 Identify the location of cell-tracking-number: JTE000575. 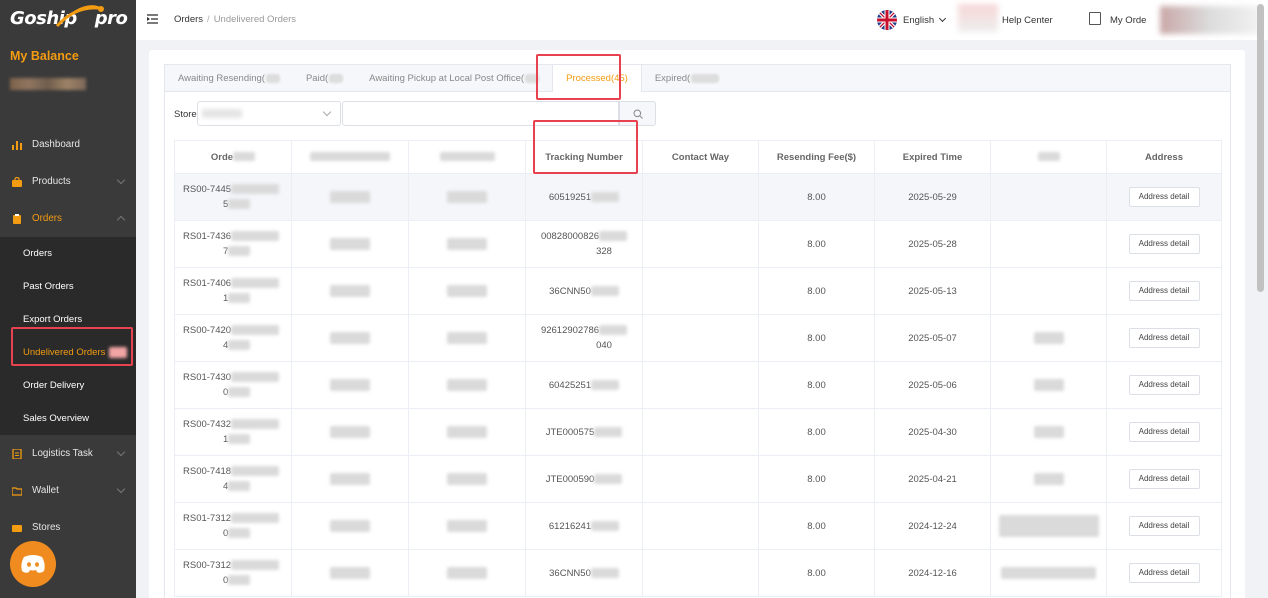
(584, 432).